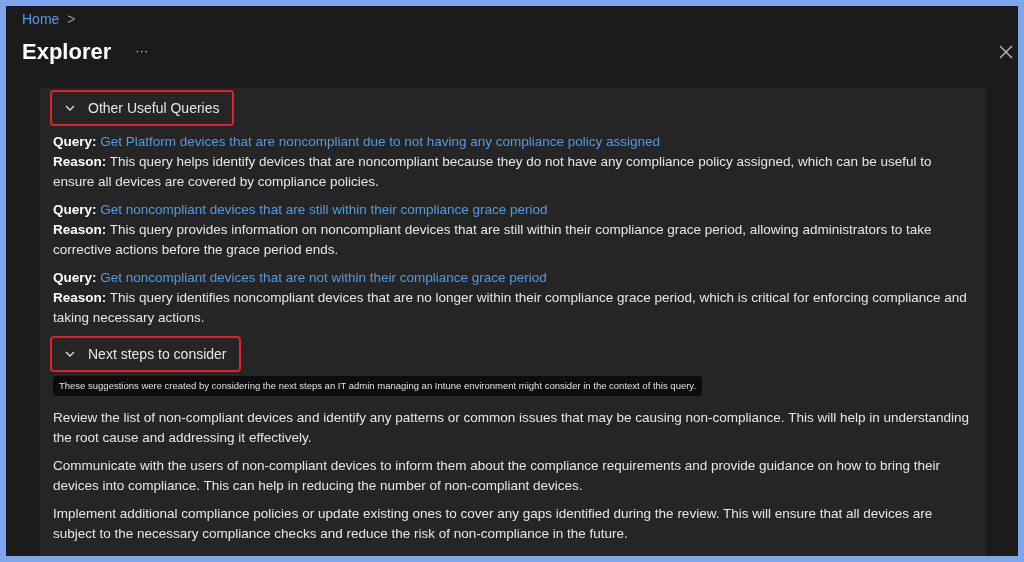  What do you see at coordinates (323, 277) in the screenshot?
I see `query-link: Get noncompliant devices that are not within their compliance grace period` at bounding box center [323, 277].